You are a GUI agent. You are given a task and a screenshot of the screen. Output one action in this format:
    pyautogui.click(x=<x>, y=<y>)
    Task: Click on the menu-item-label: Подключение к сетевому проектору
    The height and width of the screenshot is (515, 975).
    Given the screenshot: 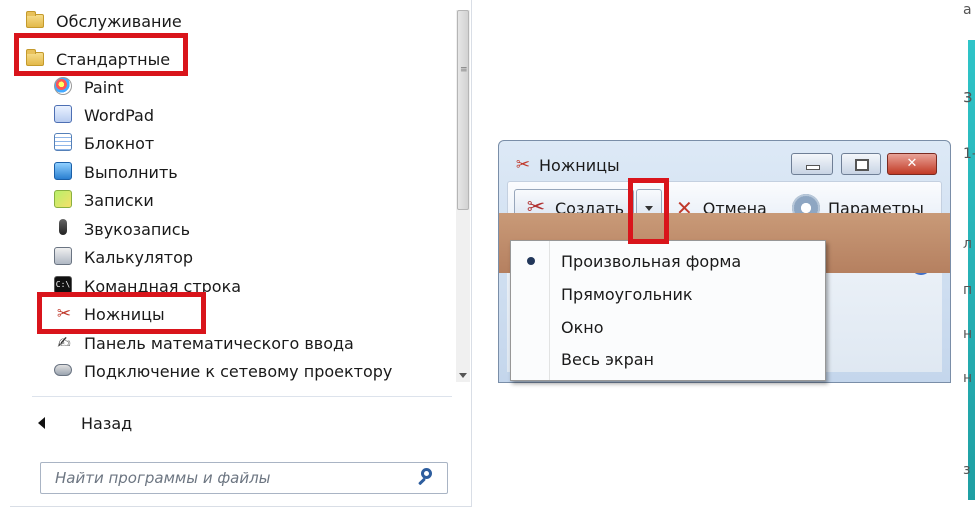 What is the action you would take?
    pyautogui.click(x=238, y=371)
    